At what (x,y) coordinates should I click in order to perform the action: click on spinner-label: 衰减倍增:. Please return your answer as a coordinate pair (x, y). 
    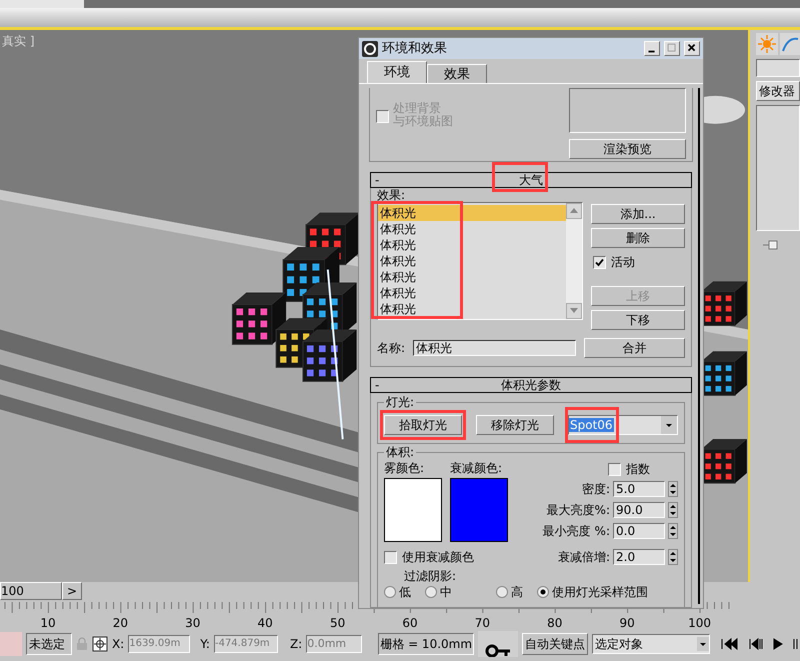
    Looking at the image, I should click on (584, 557).